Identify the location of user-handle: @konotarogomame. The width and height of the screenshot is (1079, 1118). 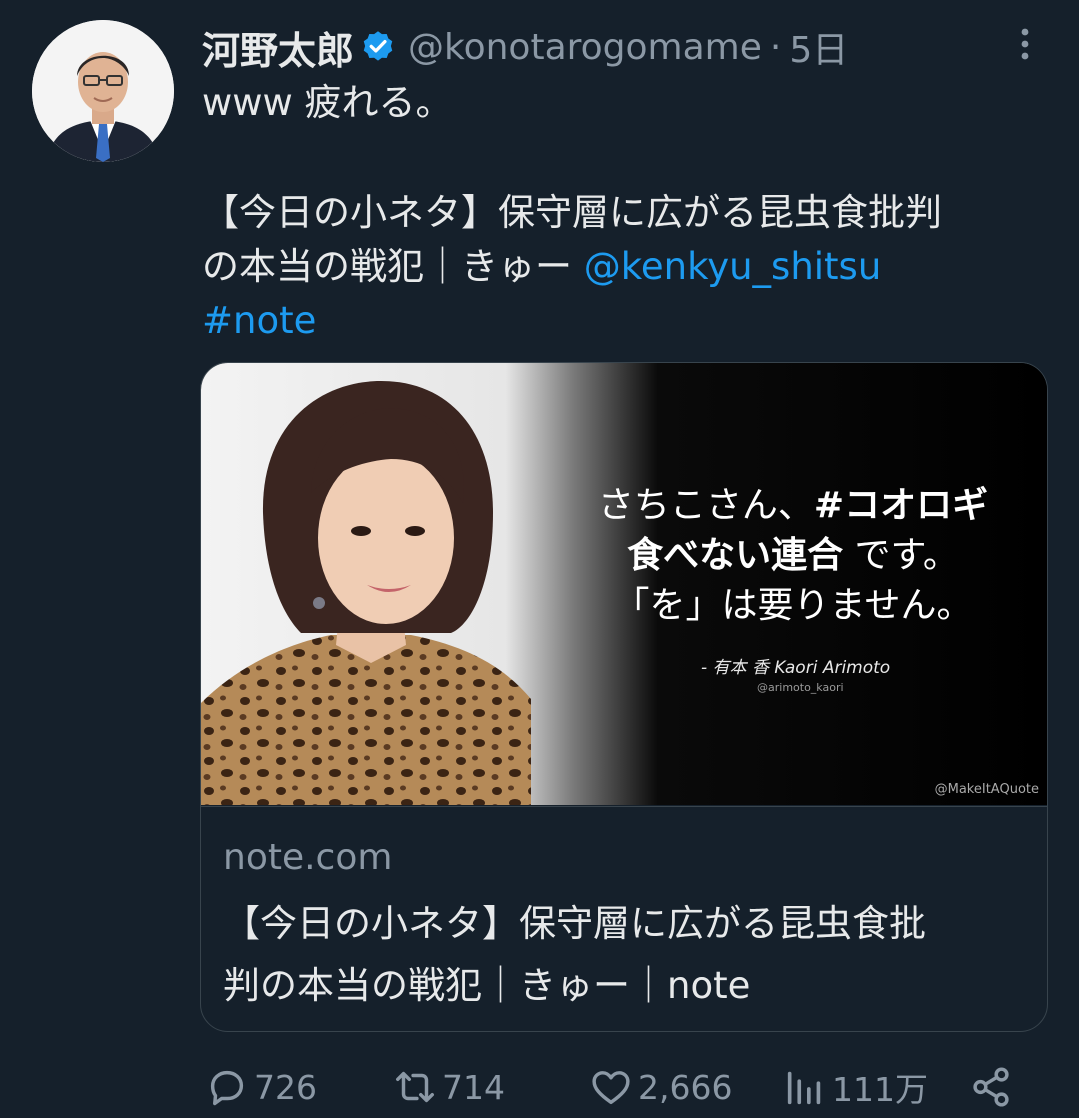
(585, 47).